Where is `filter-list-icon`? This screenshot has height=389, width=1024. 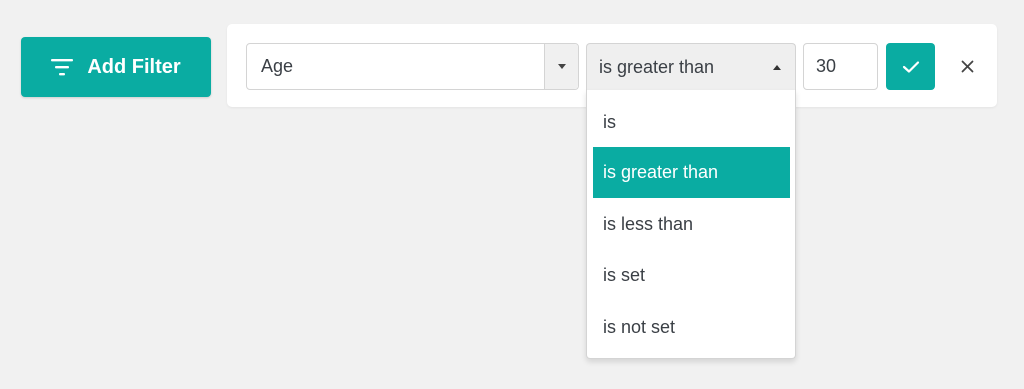
filter-list-icon is located at coordinates (62, 67).